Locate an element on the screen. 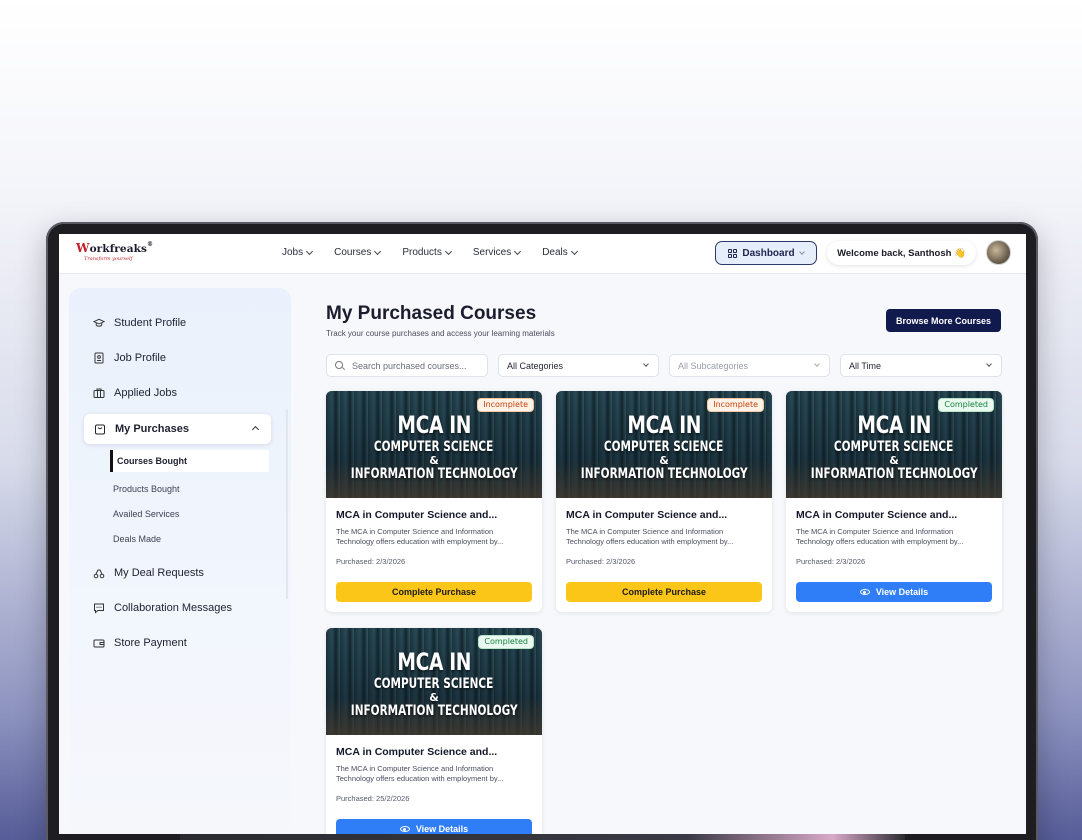 The height and width of the screenshot is (840, 1082). sidebar-subitem-courses-bought: Courses Bought is located at coordinates (189, 461).